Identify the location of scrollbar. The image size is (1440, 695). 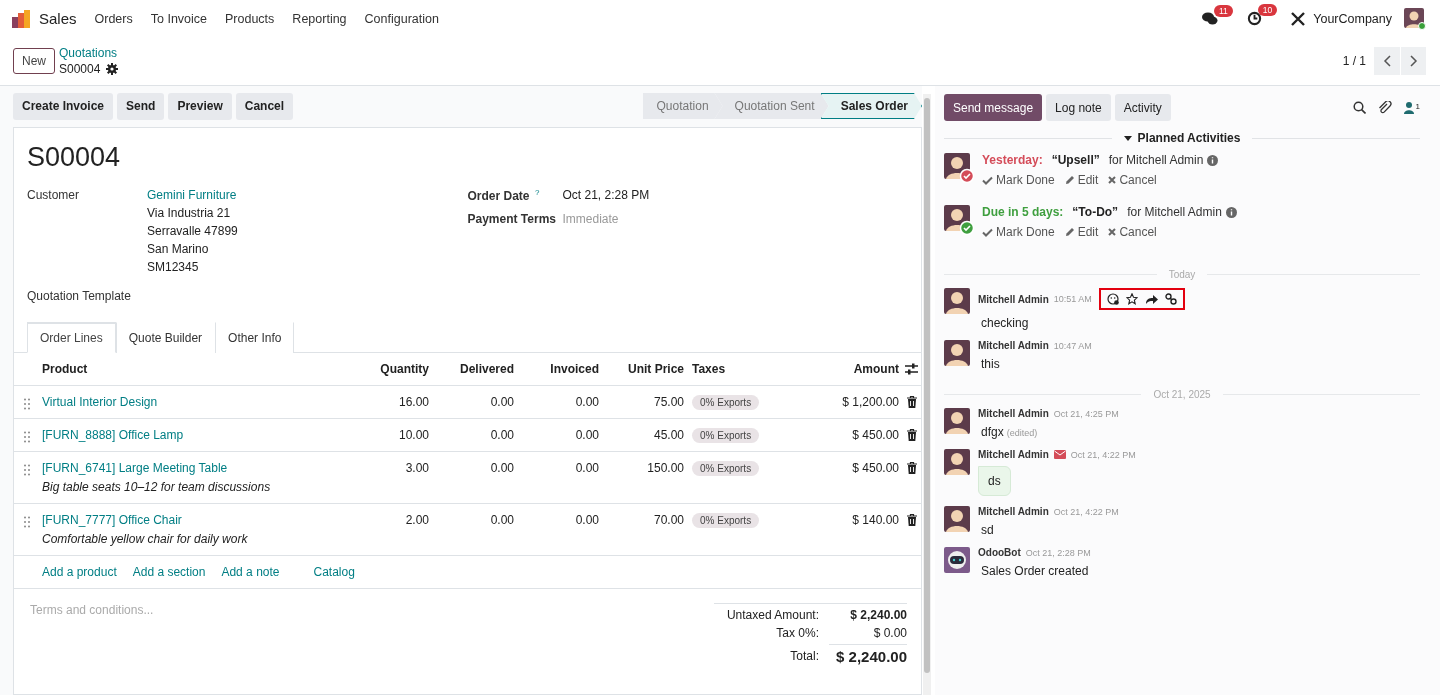
(927, 394).